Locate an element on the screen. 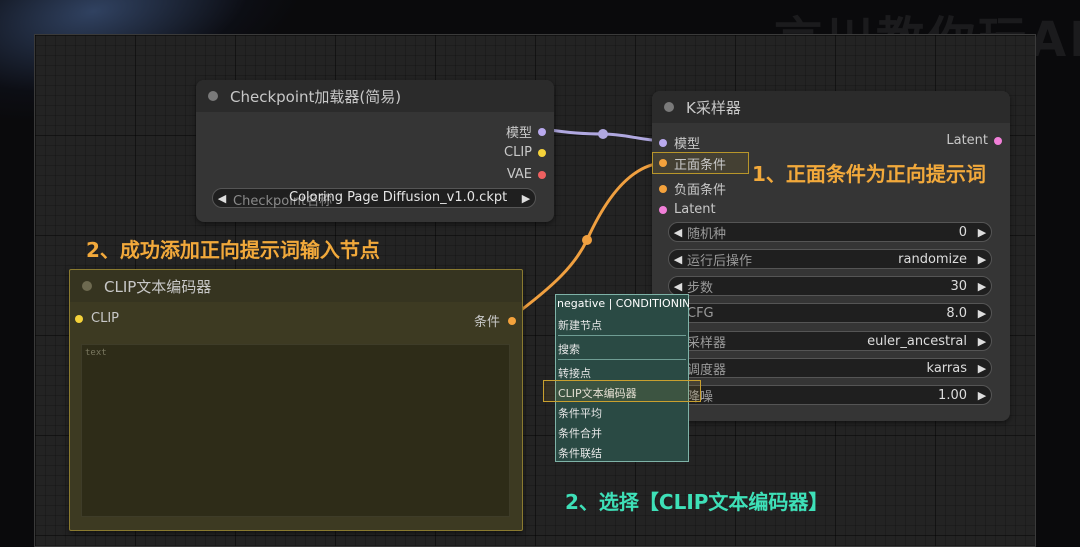  denoise-widget: ◀ 降噪 1.00 ▶ is located at coordinates (830, 395).